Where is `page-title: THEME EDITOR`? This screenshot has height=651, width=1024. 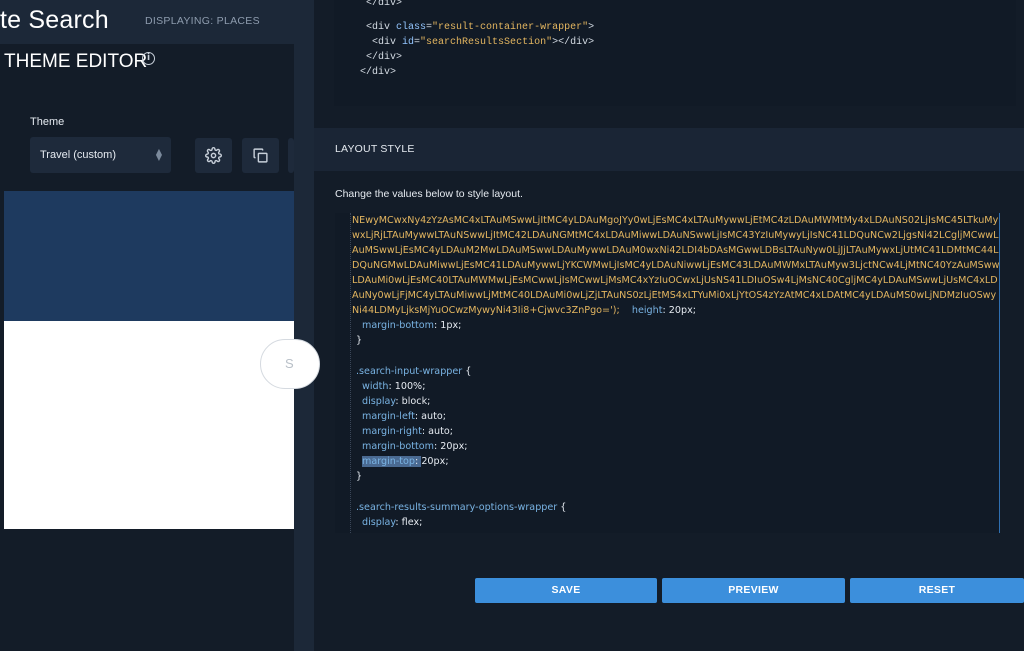
page-title: THEME EDITOR is located at coordinates (76, 61).